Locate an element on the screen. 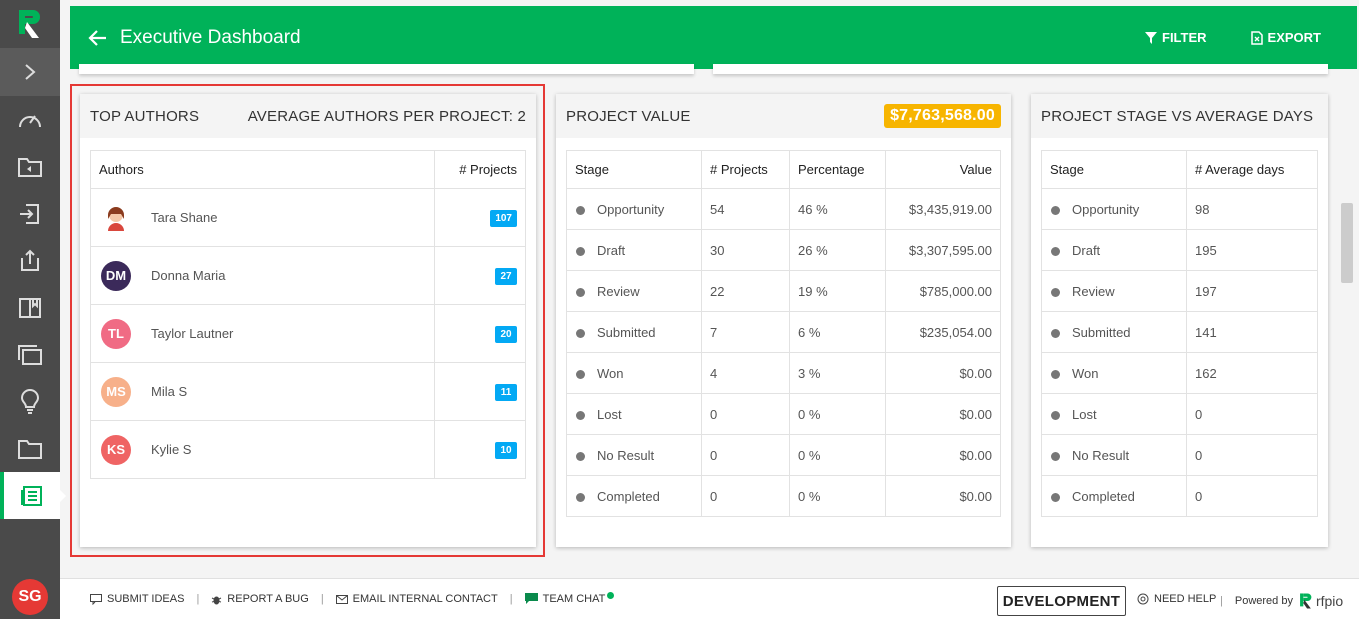  comment-icon is located at coordinates (96, 599).